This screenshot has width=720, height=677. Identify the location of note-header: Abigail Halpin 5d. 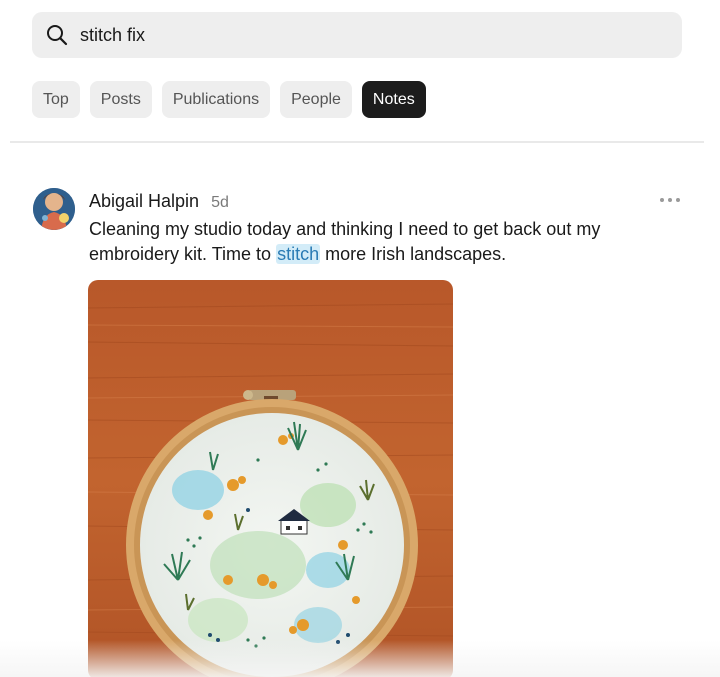
(159, 201).